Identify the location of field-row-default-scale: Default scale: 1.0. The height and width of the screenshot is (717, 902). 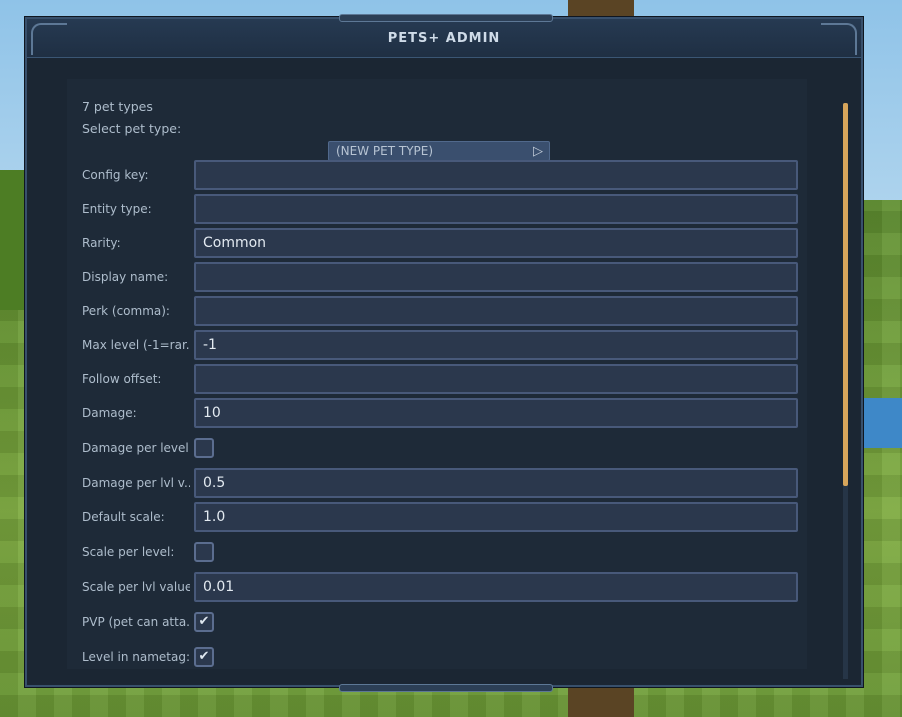
(440, 517).